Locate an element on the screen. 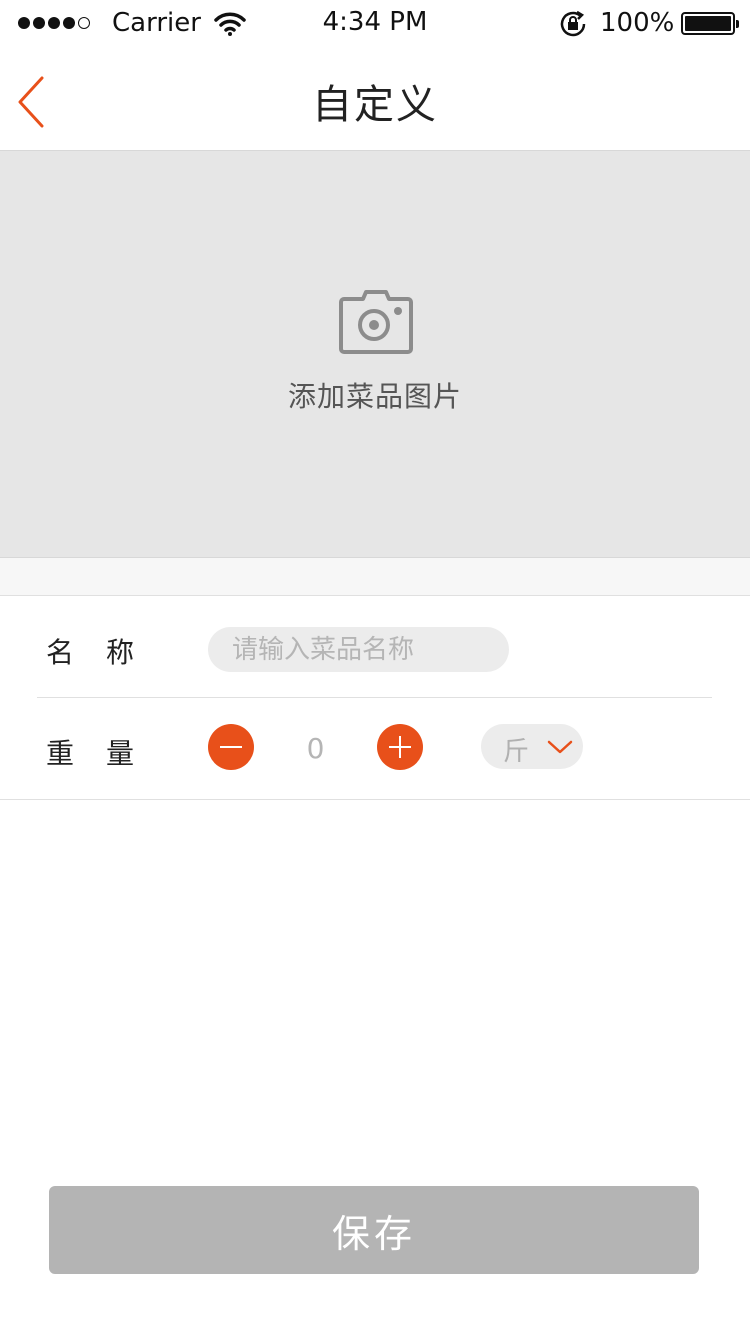 The image size is (750, 1334). minus-icon is located at coordinates (231, 747).